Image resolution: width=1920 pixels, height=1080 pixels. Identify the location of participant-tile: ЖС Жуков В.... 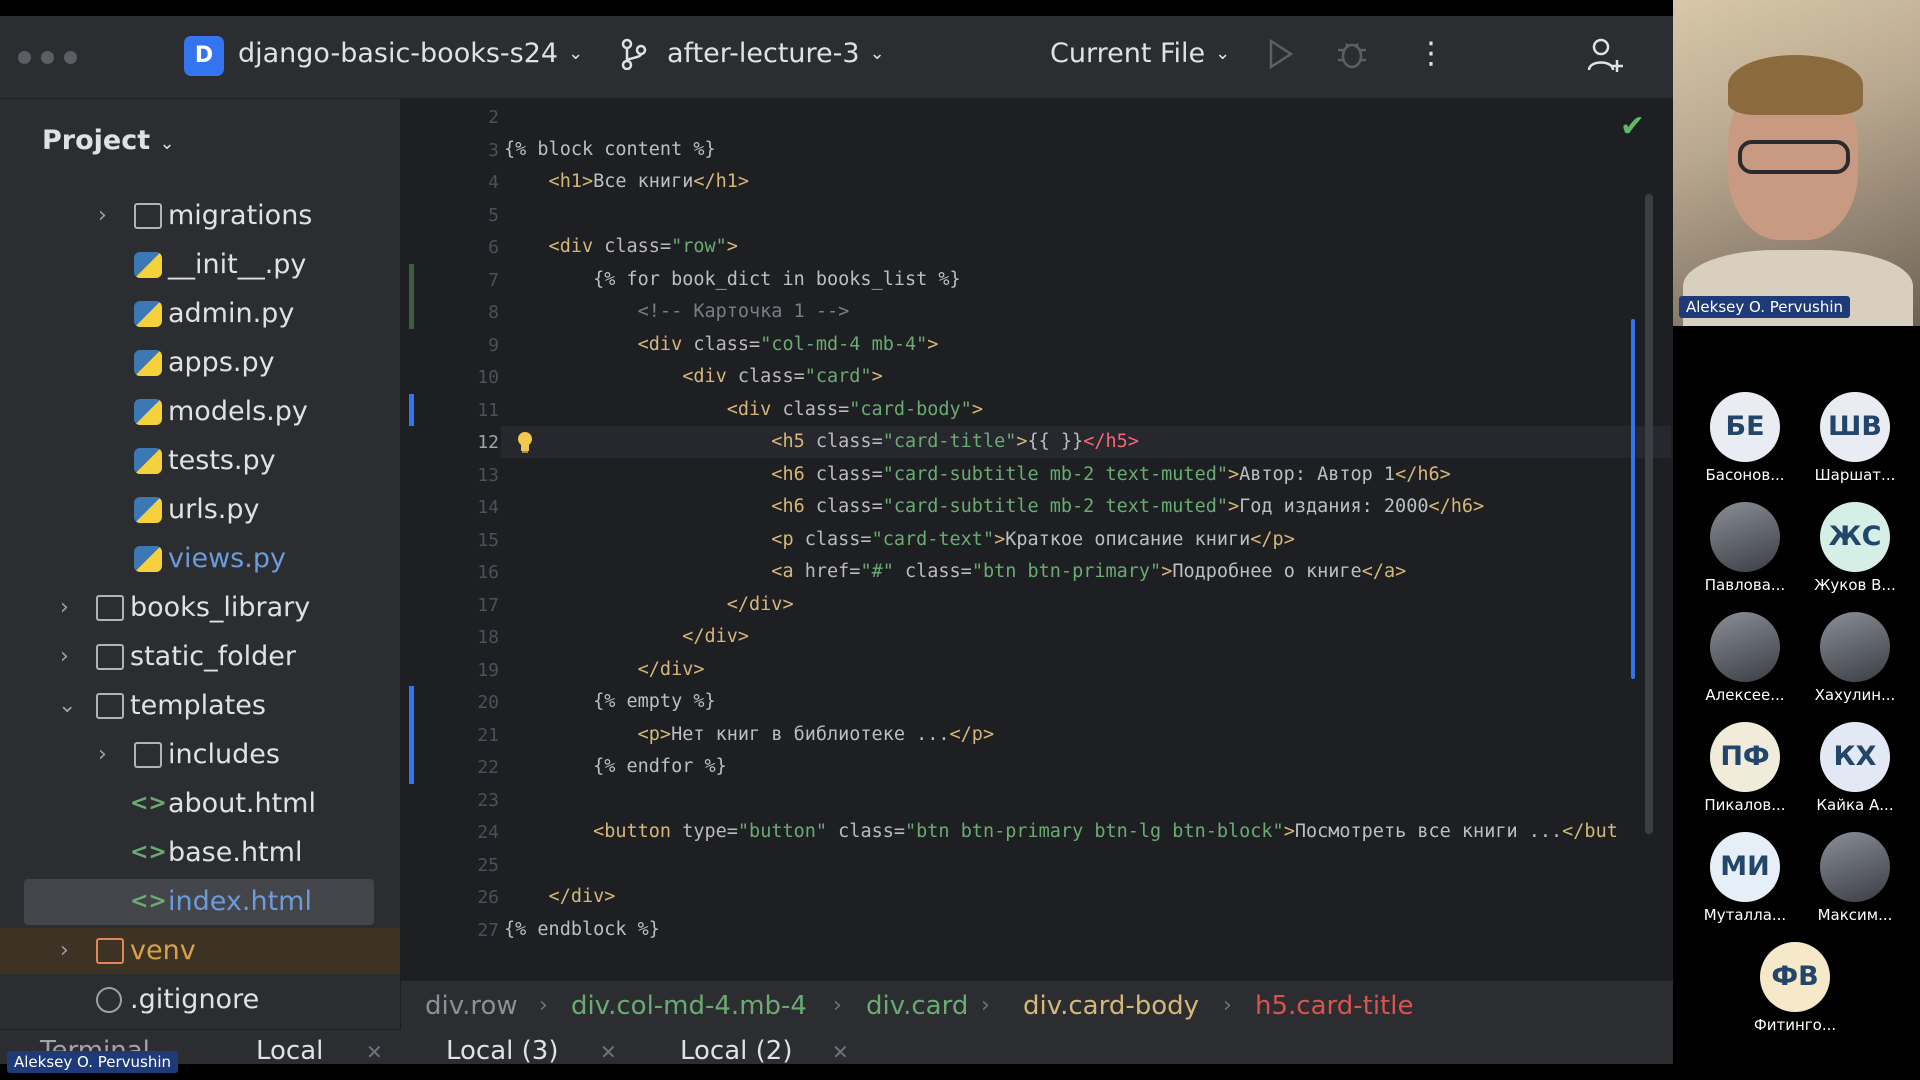
(1855, 548).